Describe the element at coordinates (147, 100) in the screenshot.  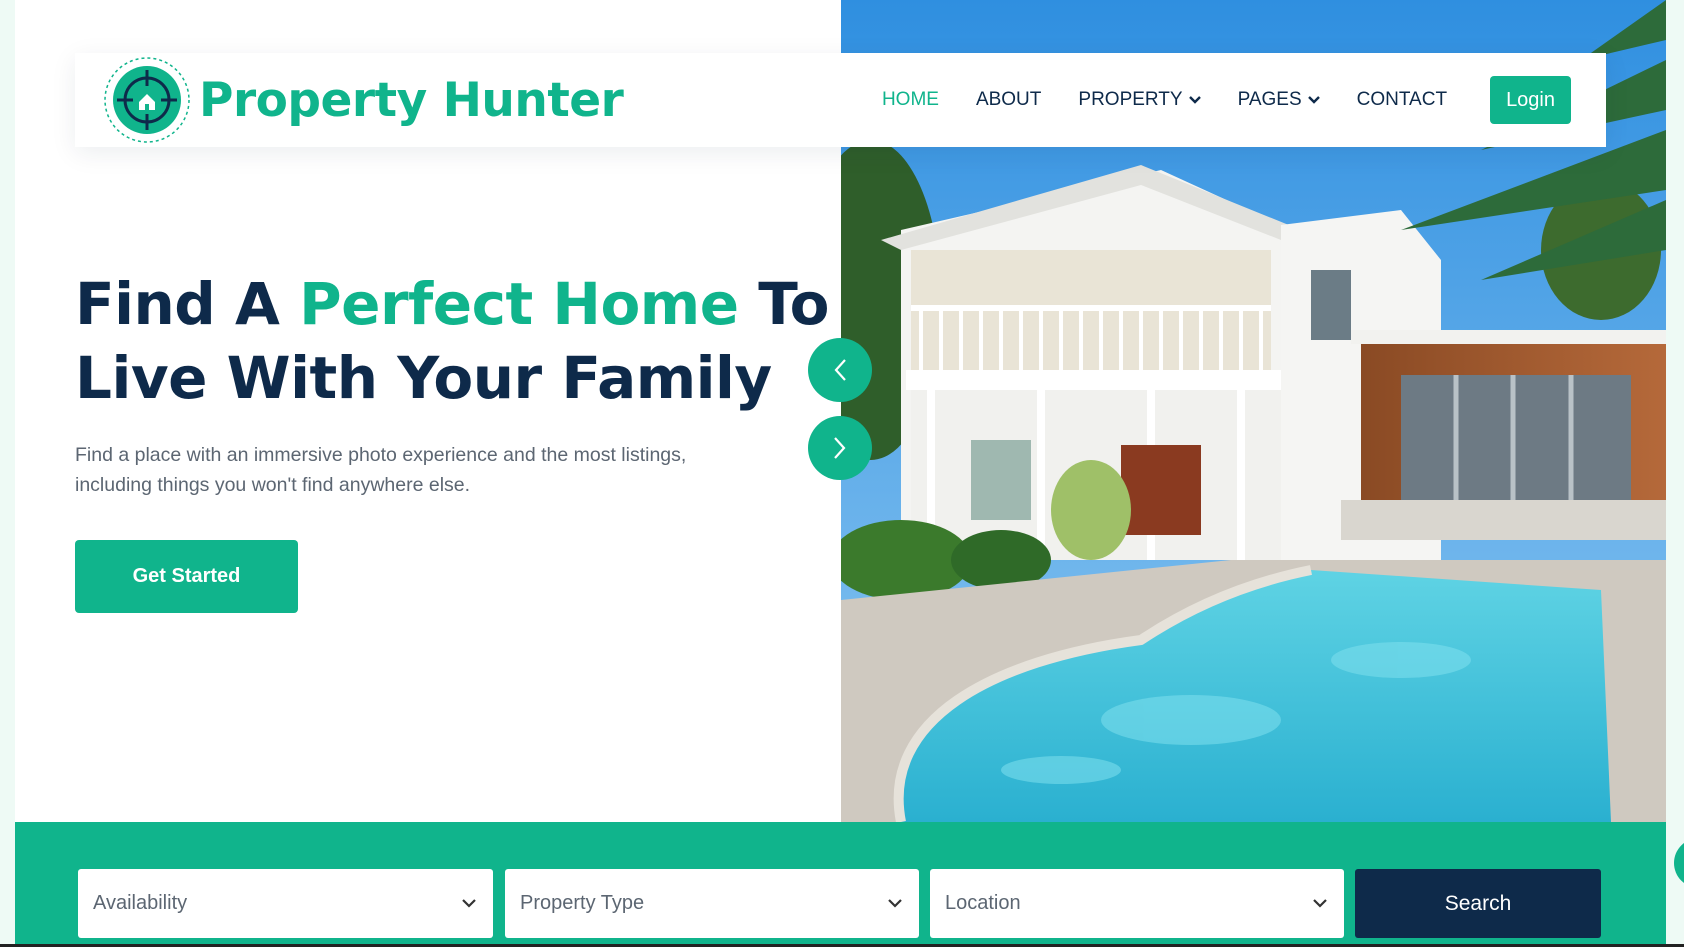
I see `target-home-icon` at that location.